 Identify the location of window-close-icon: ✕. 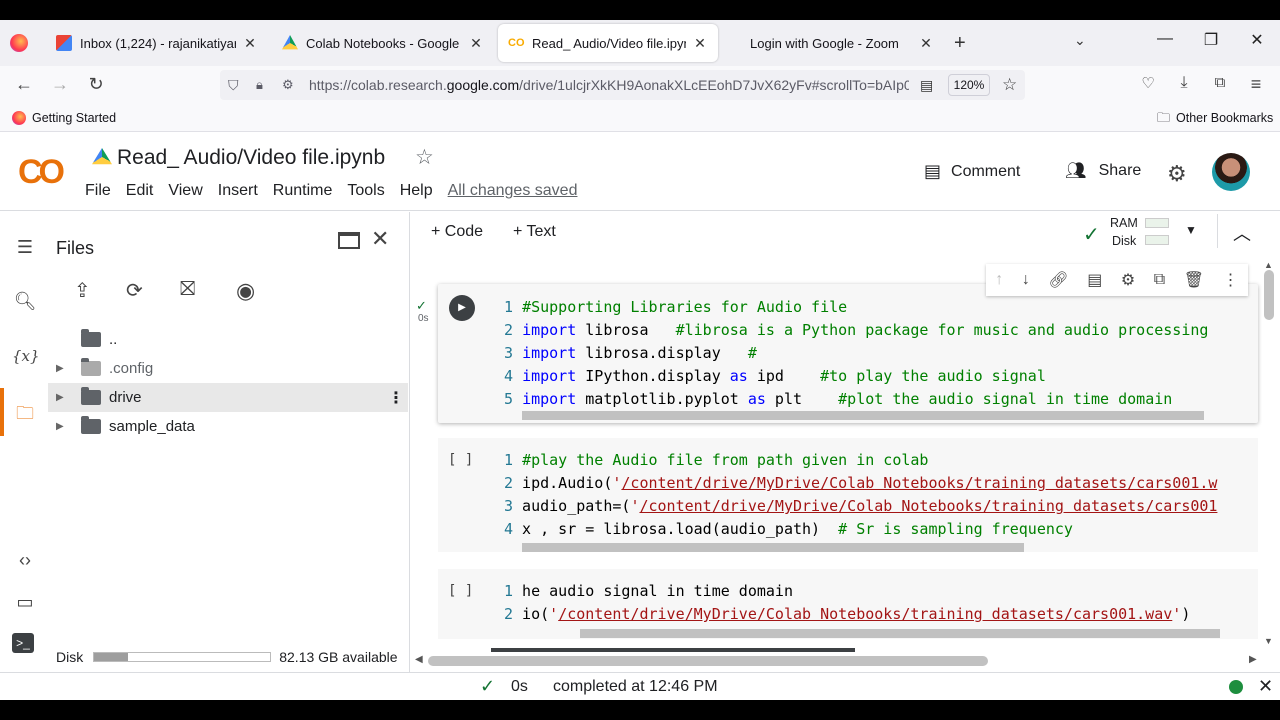
(1257, 40).